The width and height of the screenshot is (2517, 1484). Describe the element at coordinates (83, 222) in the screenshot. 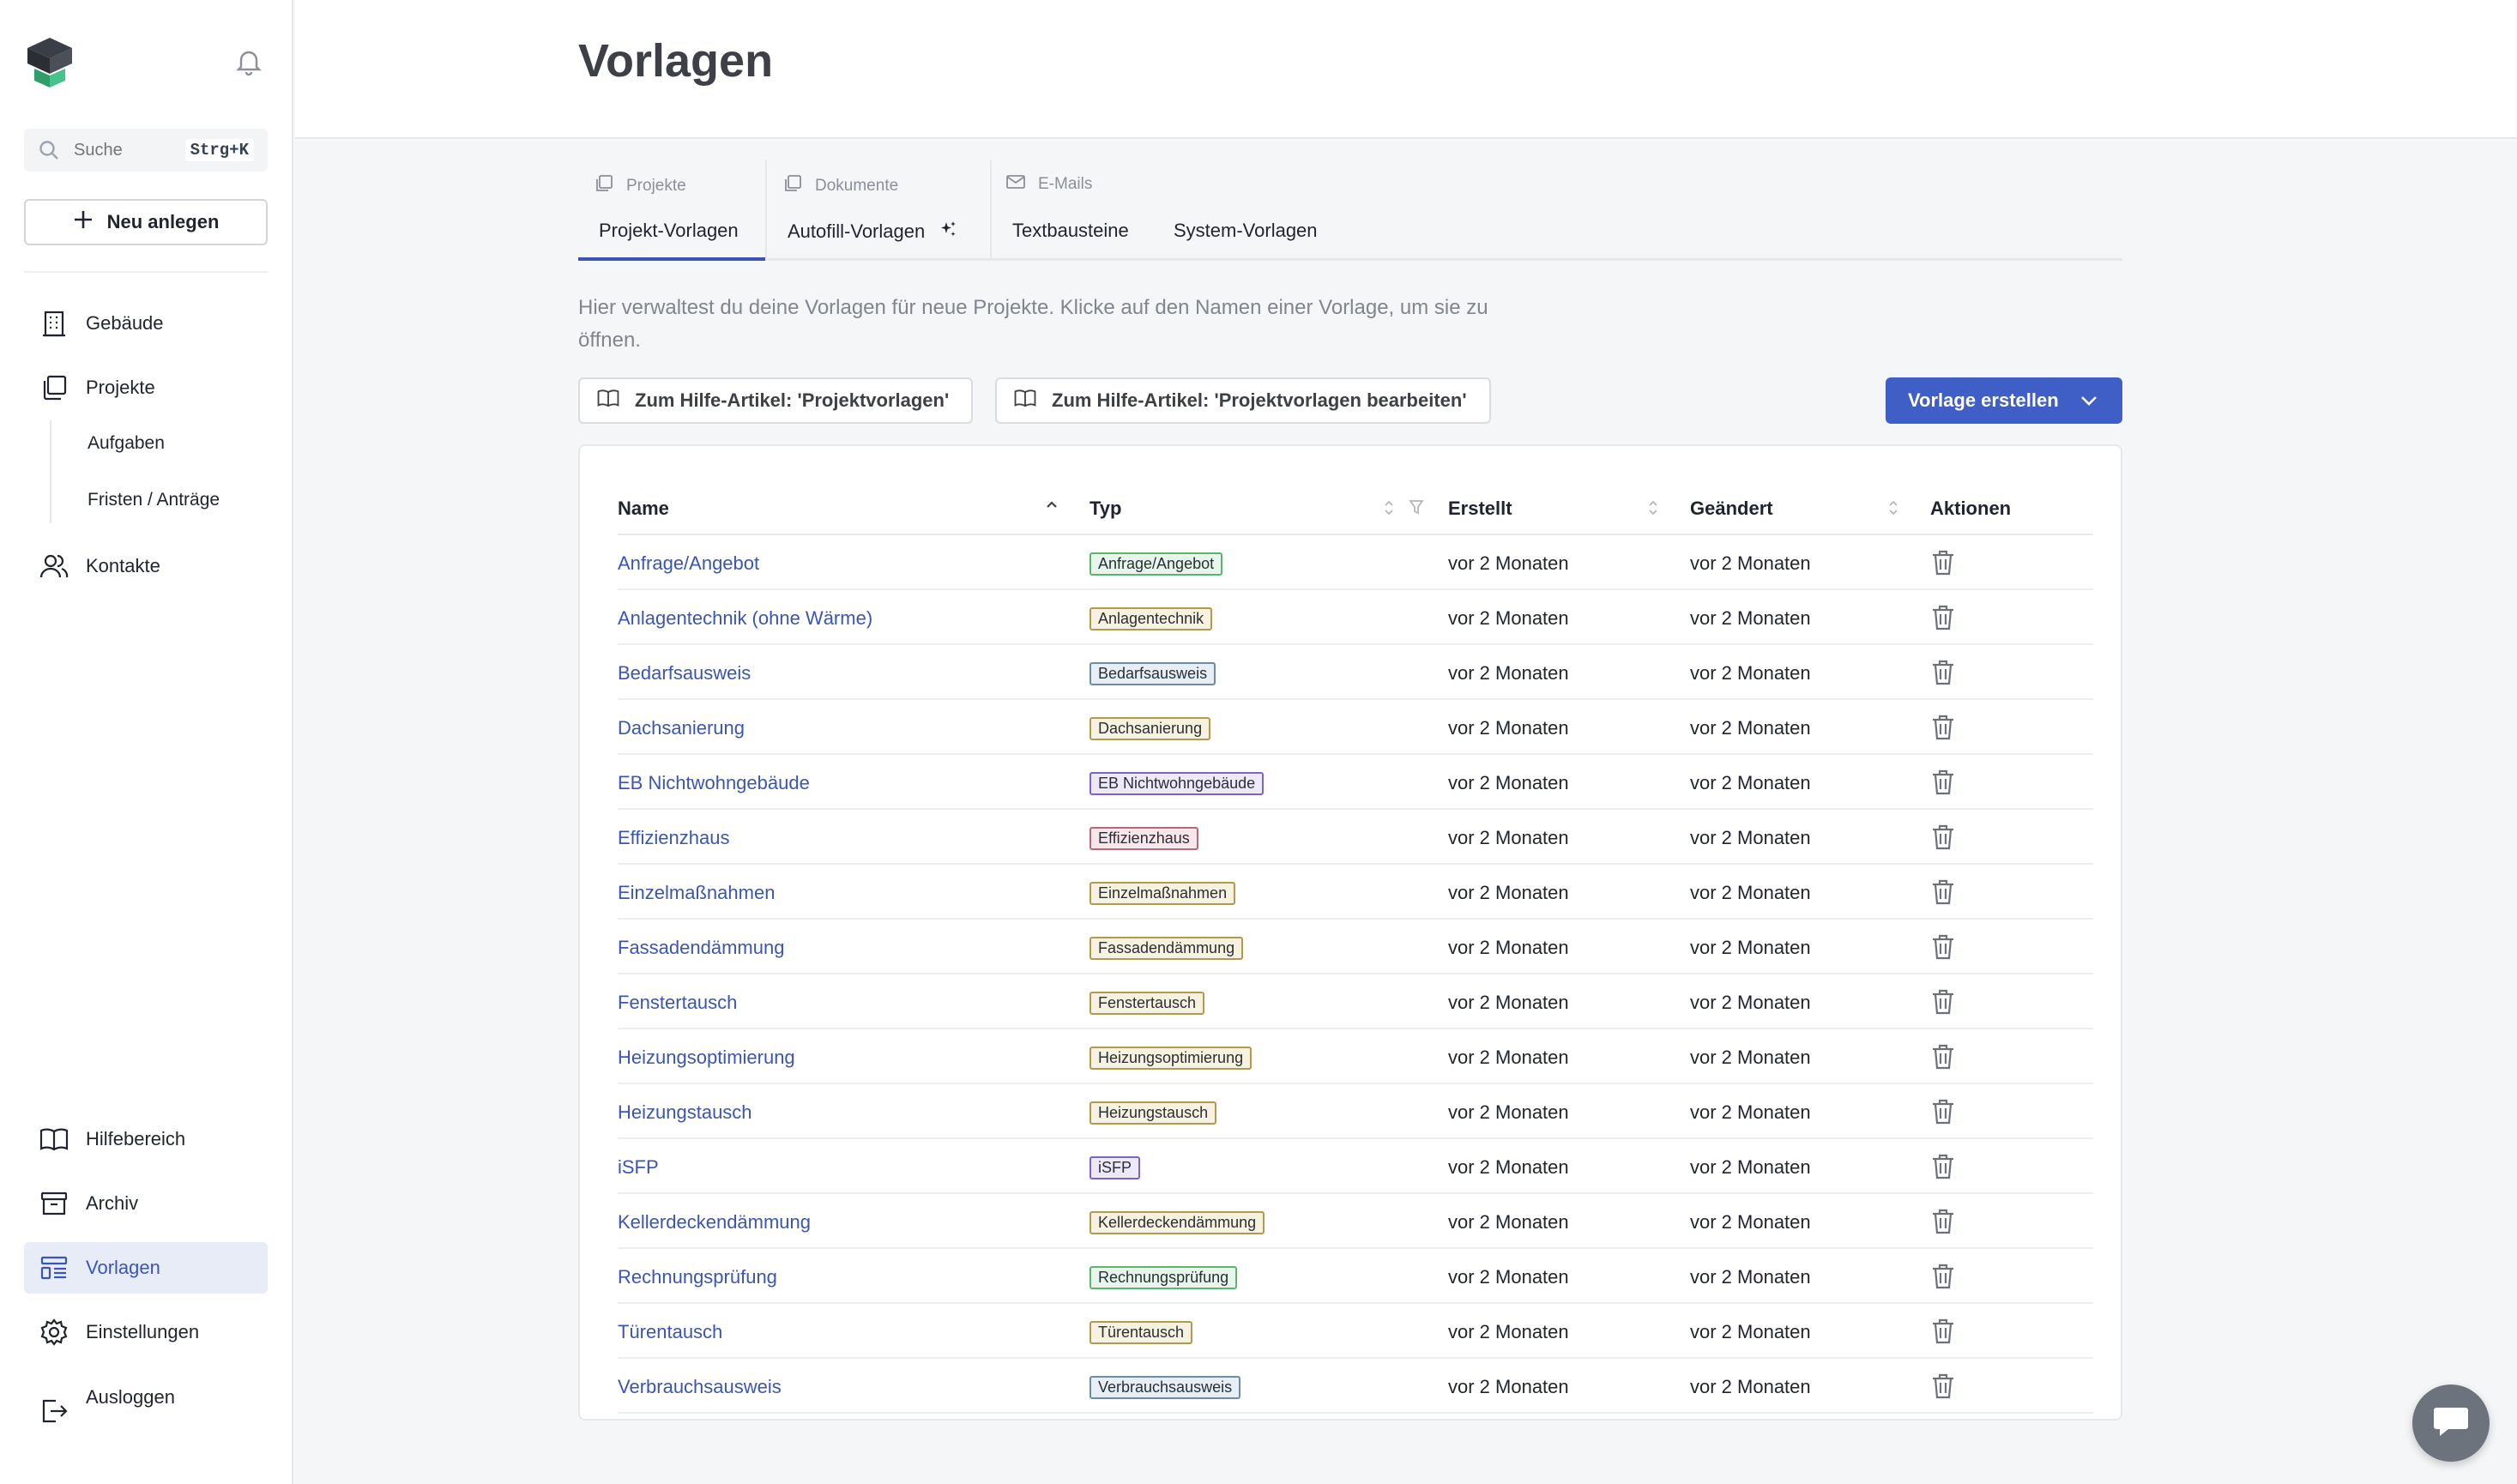

I see `plus-icon` at that location.